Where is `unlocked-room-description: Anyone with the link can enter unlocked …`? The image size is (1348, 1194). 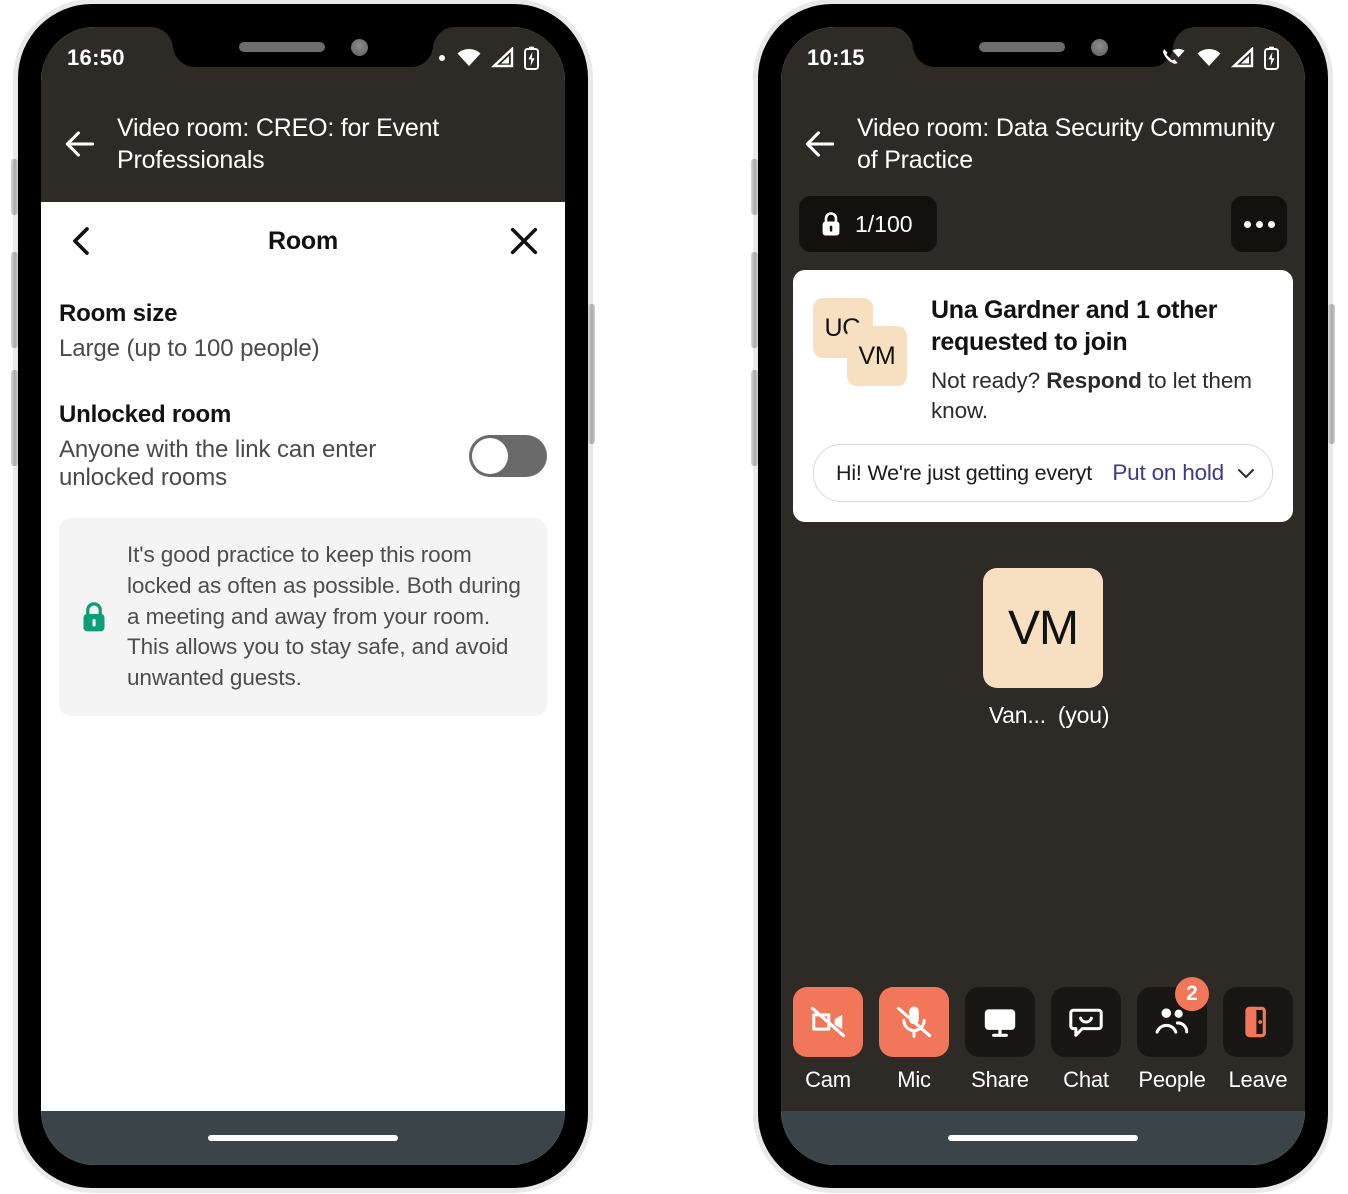 unlocked-room-description: Anyone with the link can enter unlocked … is located at coordinates (218, 463).